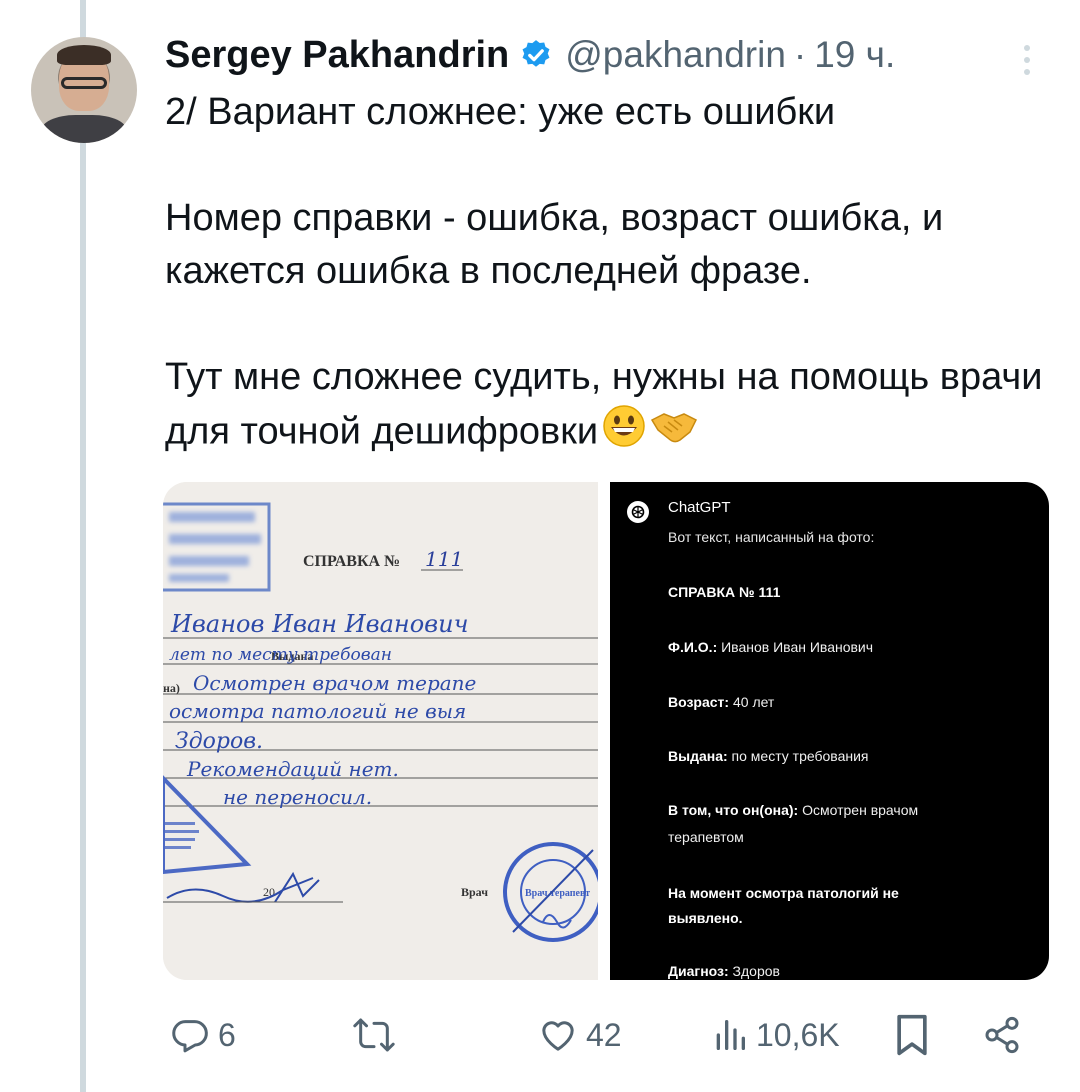  I want to click on handwriting-line-1: Иванов Иван Иванович, so click(319, 624).